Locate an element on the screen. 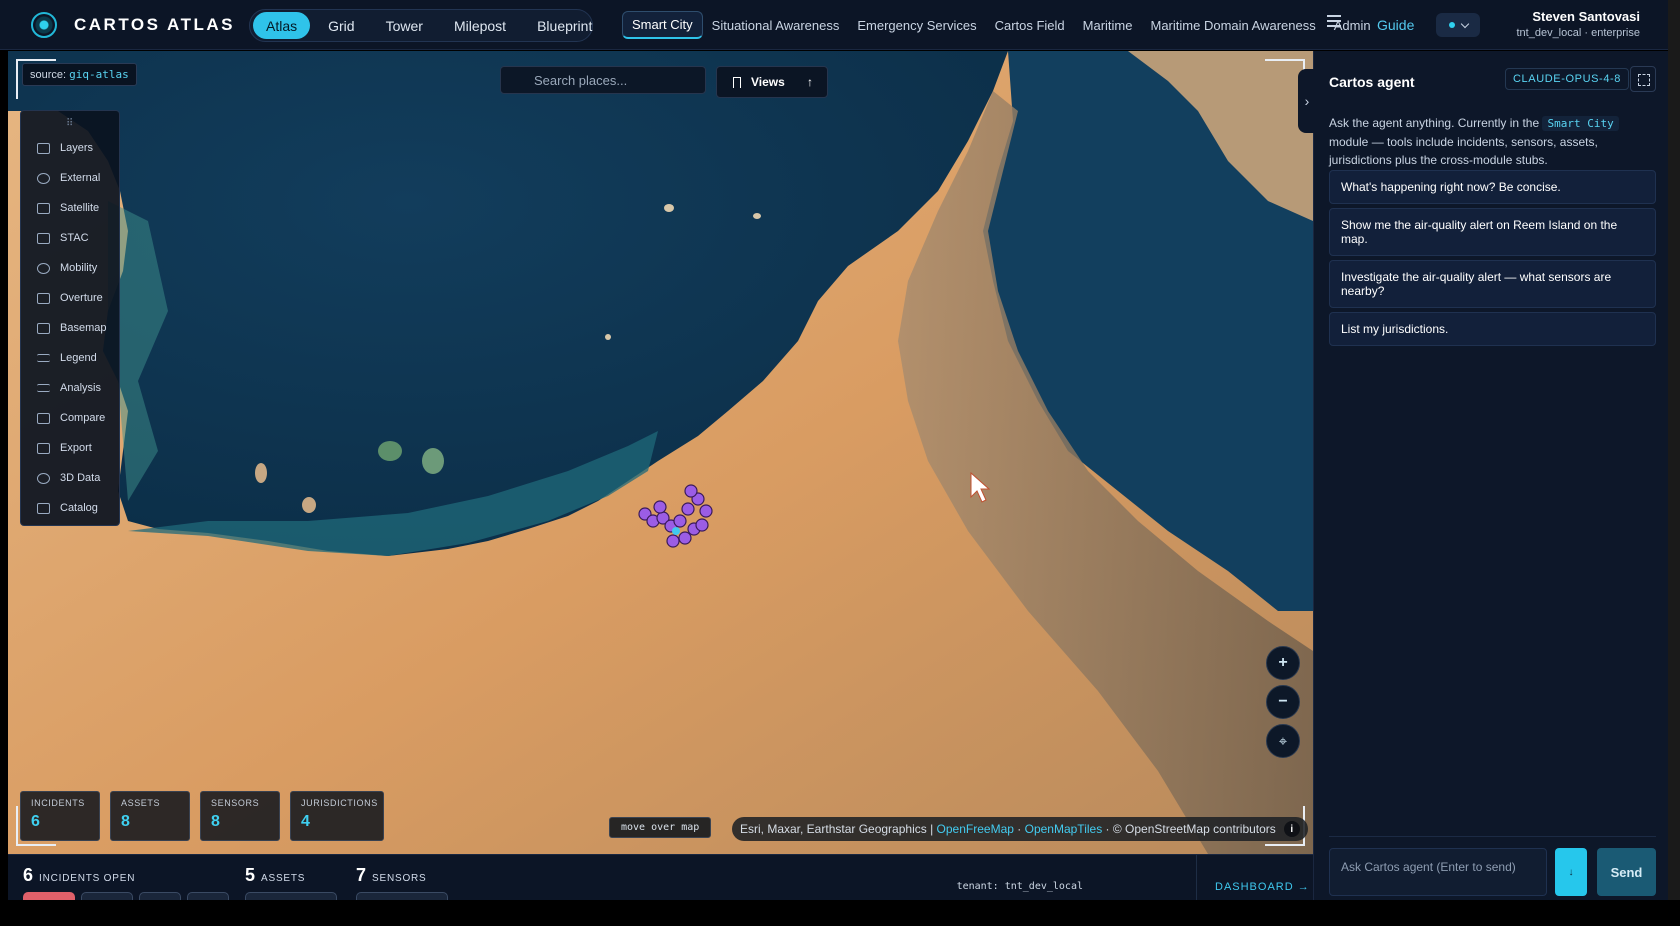 This screenshot has width=1680, height=926. agent-input: Ask Cartos agent (Enter to send) is located at coordinates (1438, 872).